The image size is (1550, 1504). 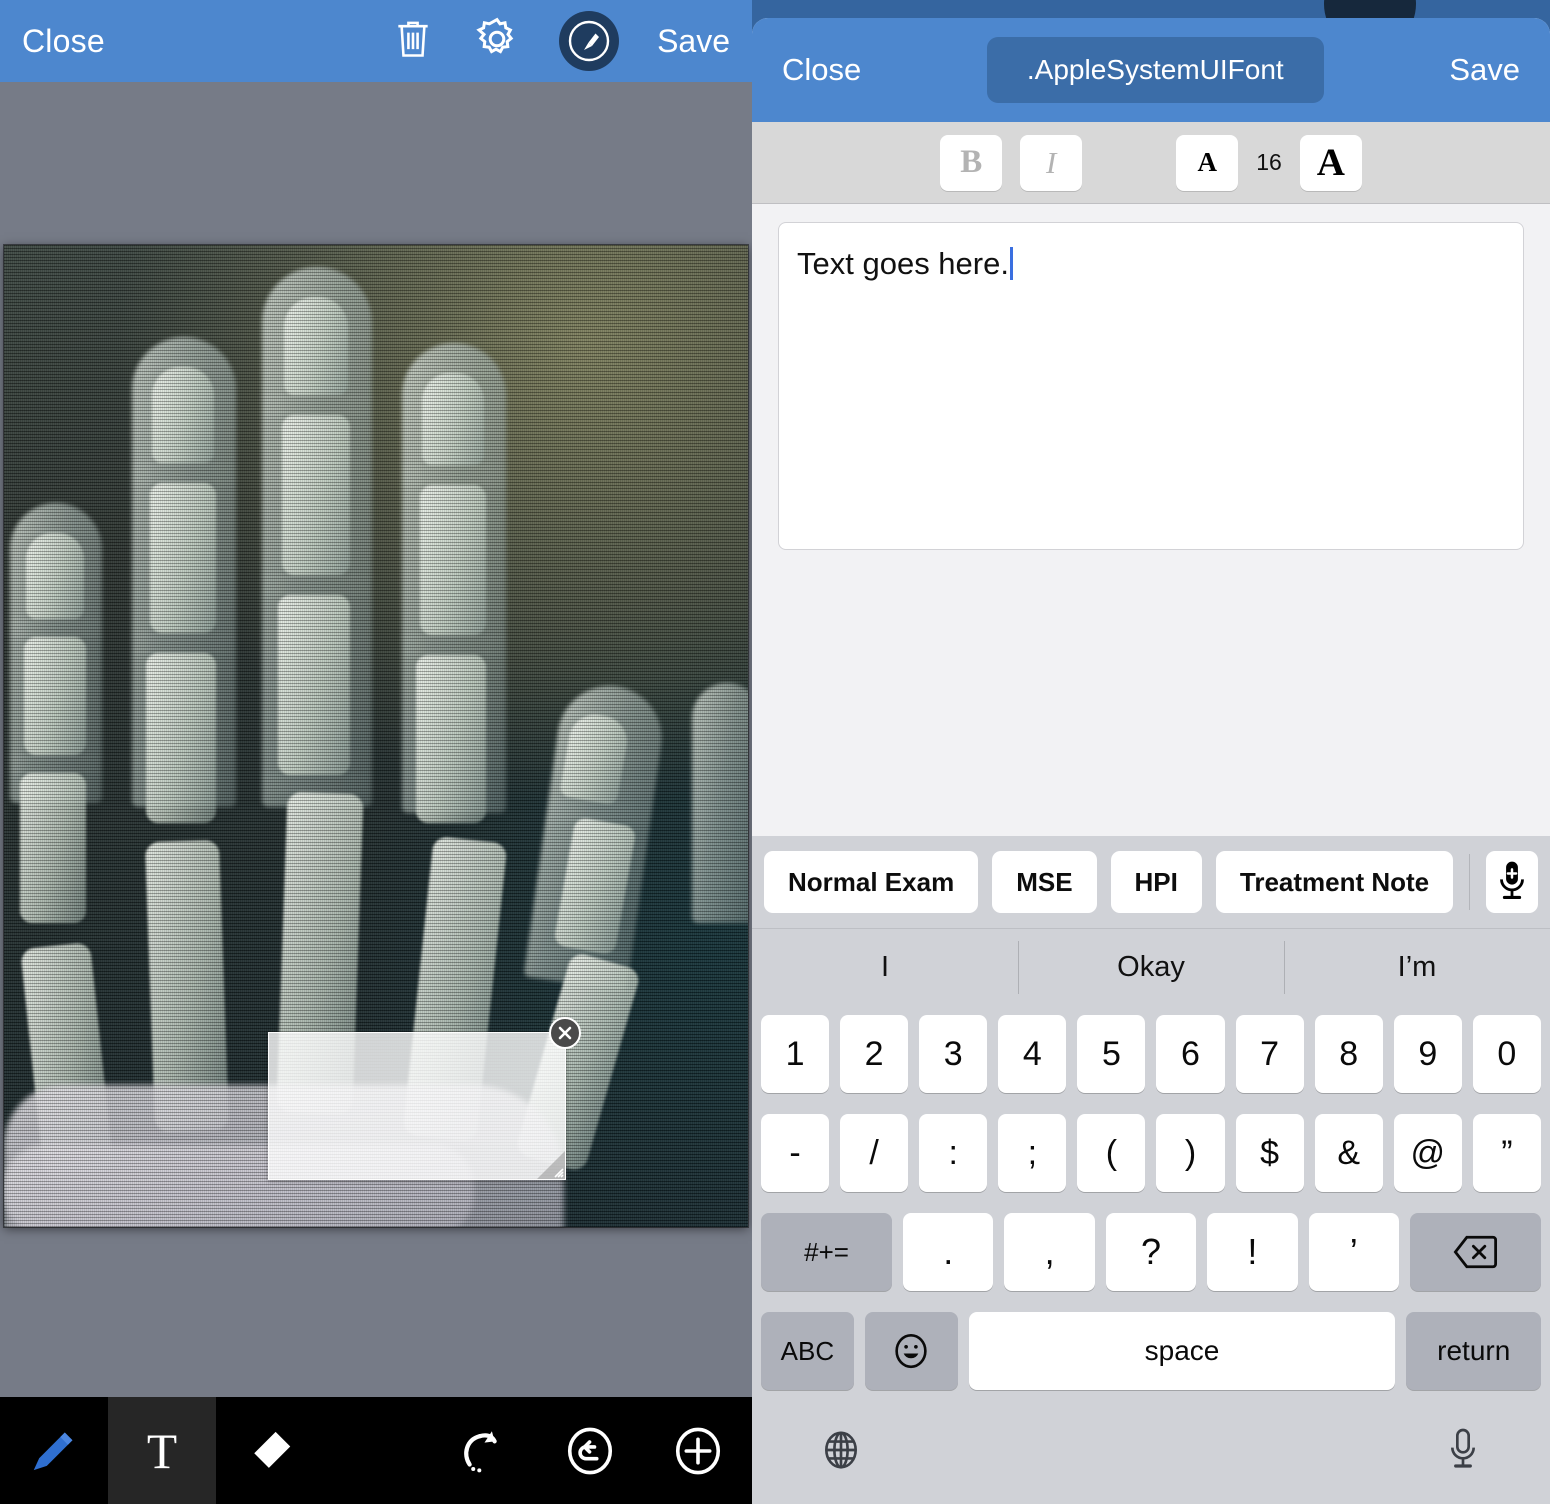 I want to click on key-comma: ,, so click(x=1049, y=1252).